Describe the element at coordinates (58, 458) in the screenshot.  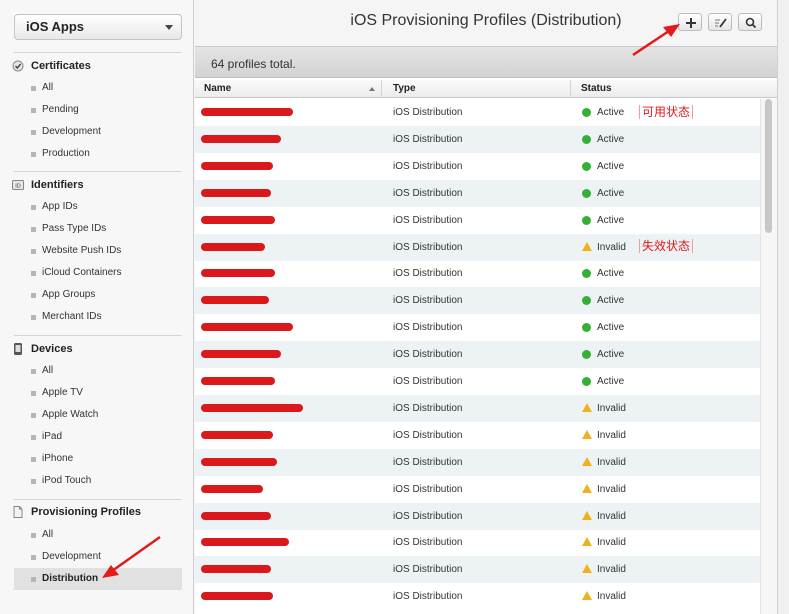
I see `sidebar-item-label: iPhone` at that location.